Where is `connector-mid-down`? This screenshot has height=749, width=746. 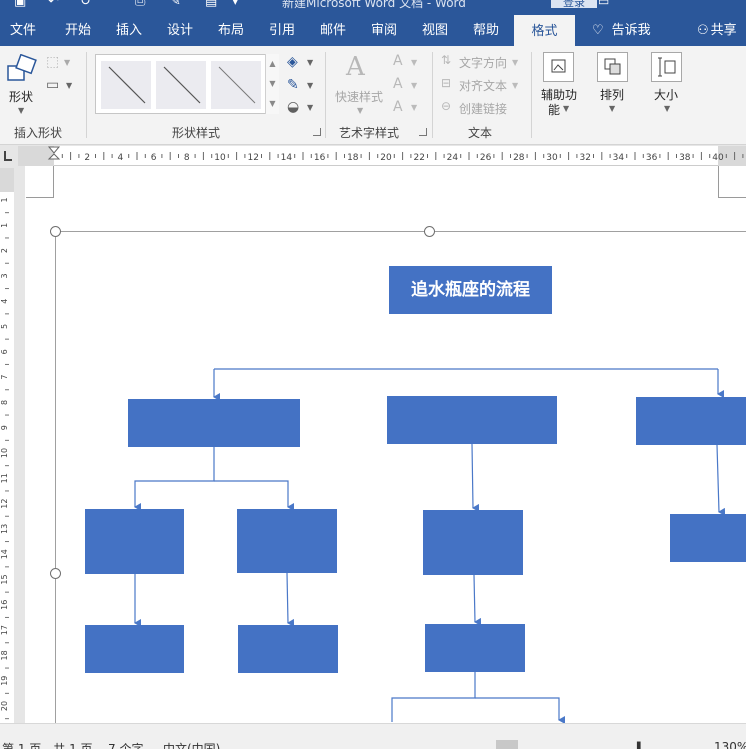
connector-mid-down is located at coordinates (475, 477).